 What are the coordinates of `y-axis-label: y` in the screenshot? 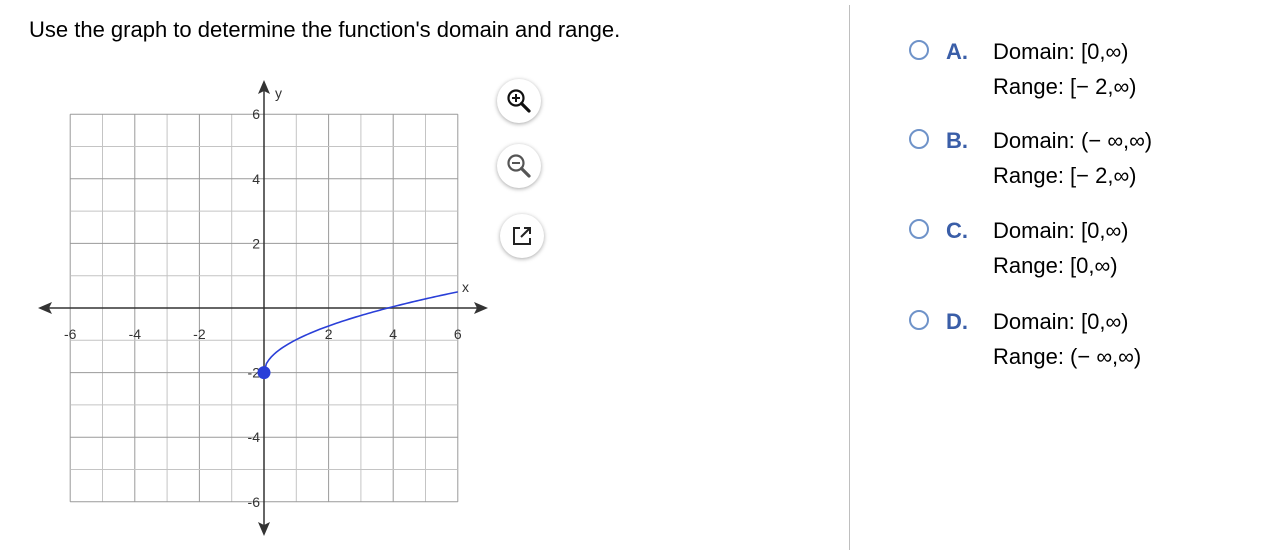 It's located at (278, 93).